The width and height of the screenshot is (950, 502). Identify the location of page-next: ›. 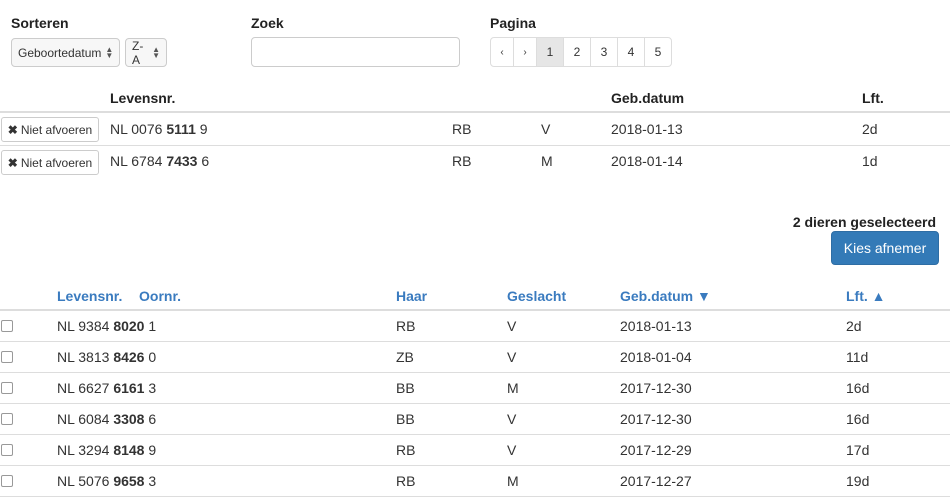
(525, 52).